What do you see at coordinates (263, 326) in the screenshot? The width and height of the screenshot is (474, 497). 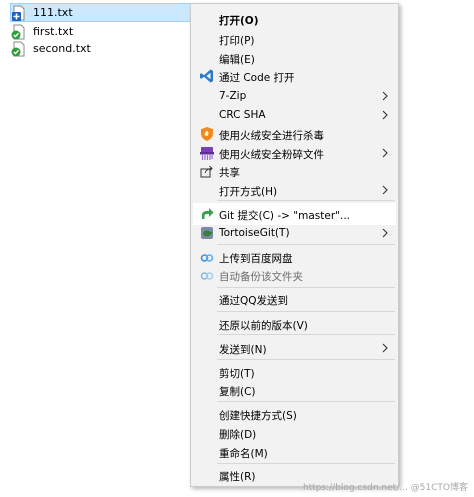 I see `menu-item-label: 还原以前的版本(V)` at bounding box center [263, 326].